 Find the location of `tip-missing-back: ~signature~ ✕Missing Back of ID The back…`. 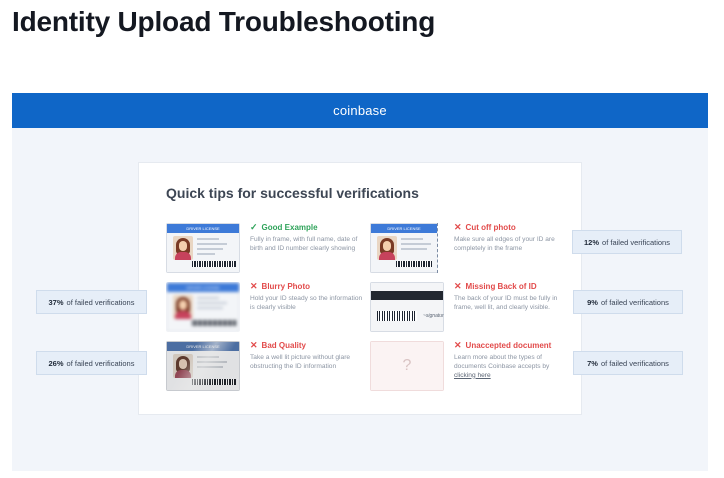

tip-missing-back: ~signature~ ✕Missing Back of ID The back… is located at coordinates (470, 308).